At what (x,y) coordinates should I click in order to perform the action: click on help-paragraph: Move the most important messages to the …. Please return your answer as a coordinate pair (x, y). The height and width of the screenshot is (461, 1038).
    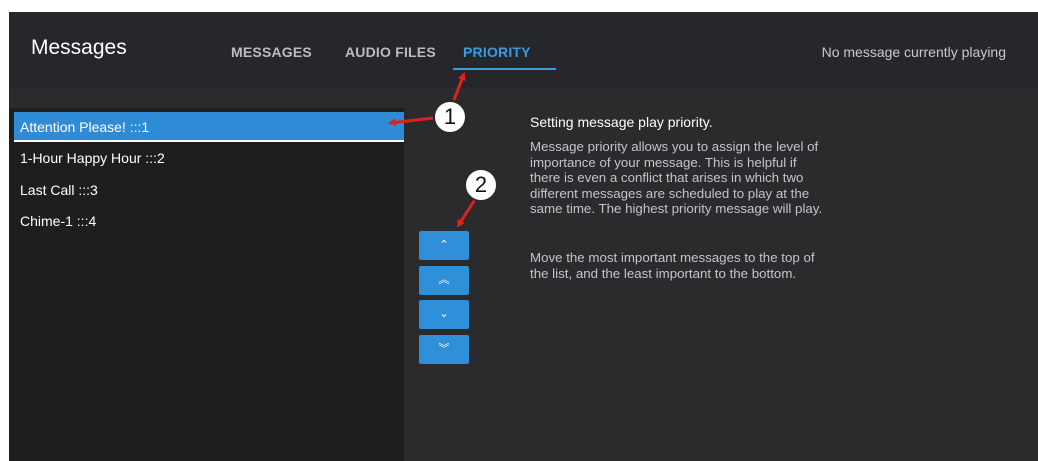
    Looking at the image, I should click on (672, 265).